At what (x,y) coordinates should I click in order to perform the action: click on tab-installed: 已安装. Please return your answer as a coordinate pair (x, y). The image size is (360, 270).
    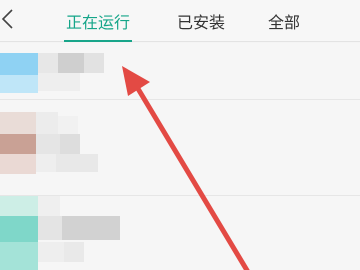
    Looking at the image, I should click on (201, 21).